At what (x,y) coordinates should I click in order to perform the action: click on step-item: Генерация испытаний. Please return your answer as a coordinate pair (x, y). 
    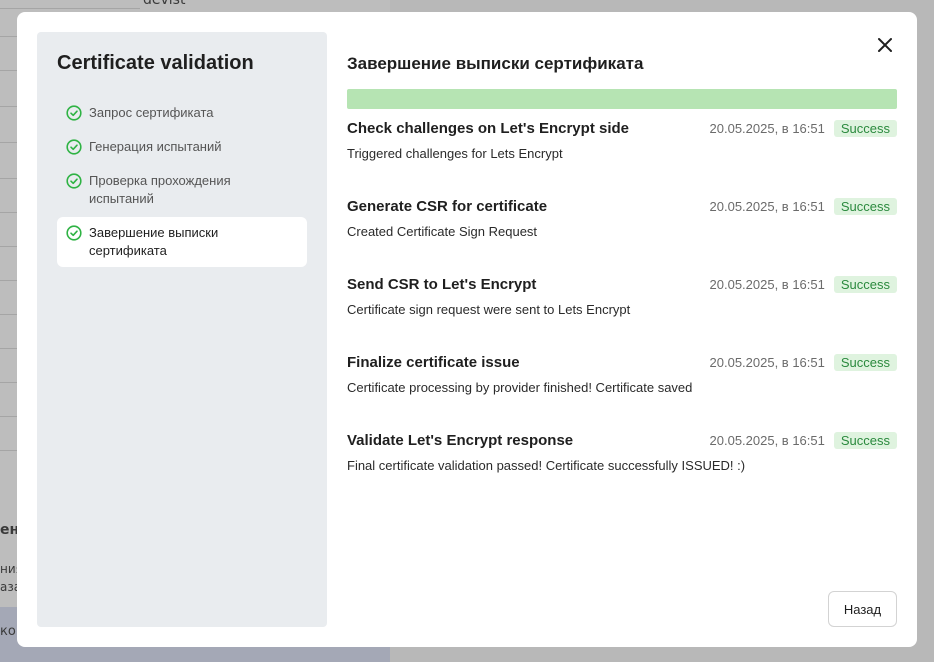
    Looking at the image, I should click on (182, 147).